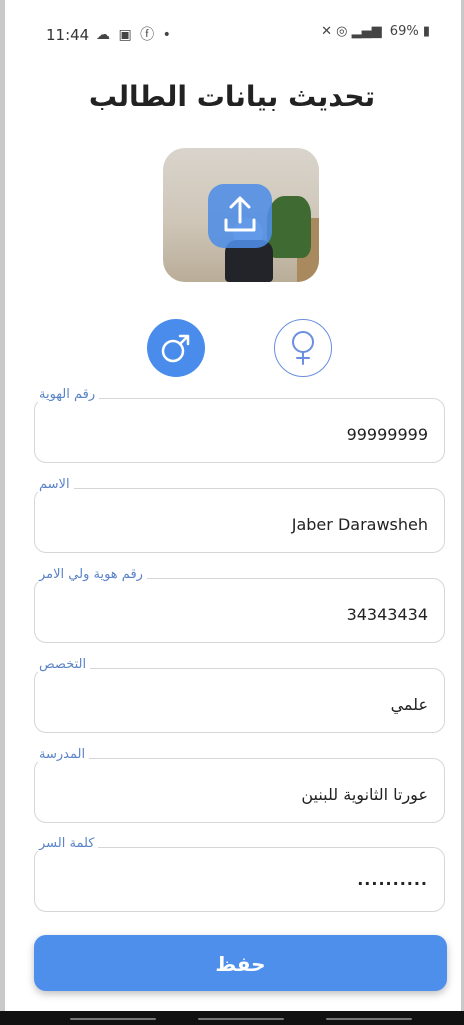 The image size is (464, 1025). I want to click on system-nav-bar, so click(232, 1018).